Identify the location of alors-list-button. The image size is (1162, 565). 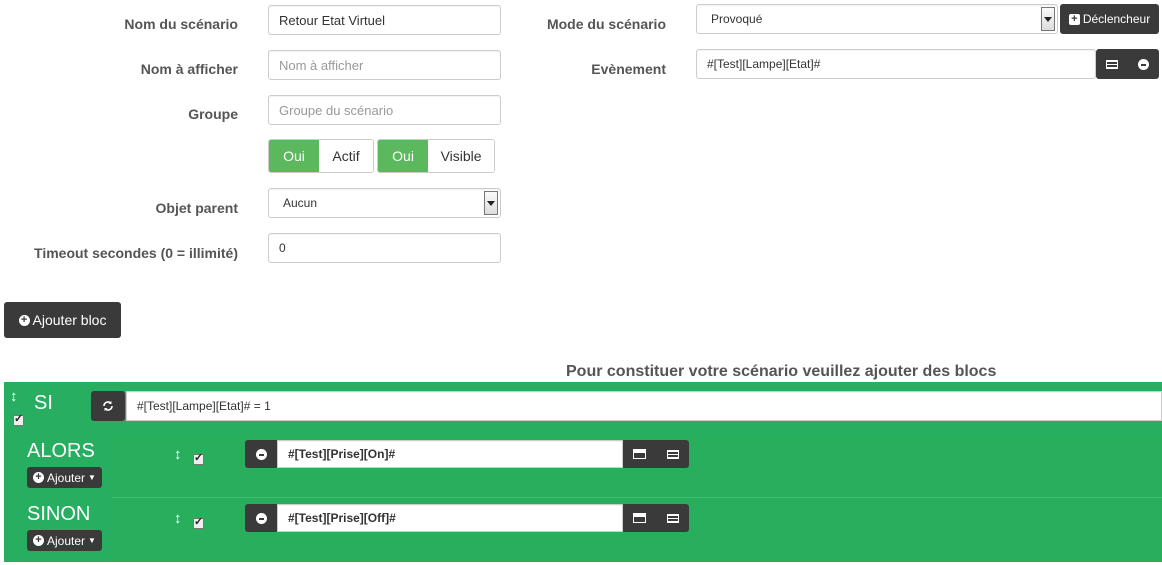
(672, 454).